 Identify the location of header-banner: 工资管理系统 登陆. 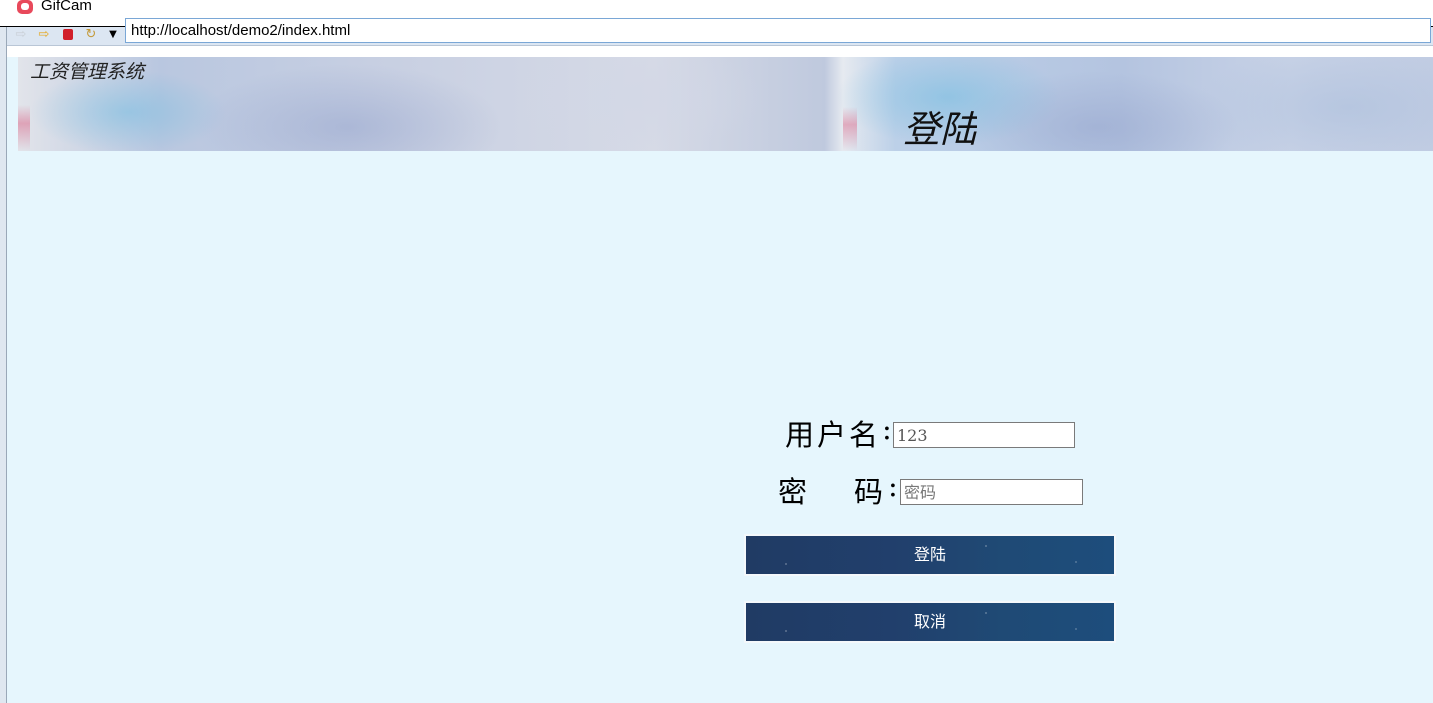
(725, 104).